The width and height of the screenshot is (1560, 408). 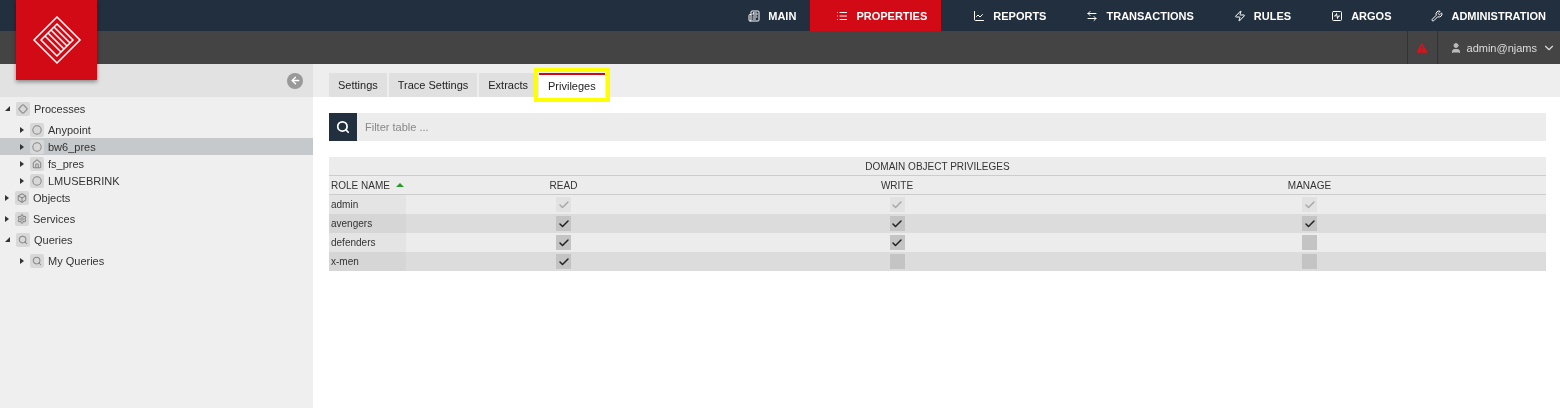 What do you see at coordinates (563, 185) in the screenshot?
I see `column-heading: READ` at bounding box center [563, 185].